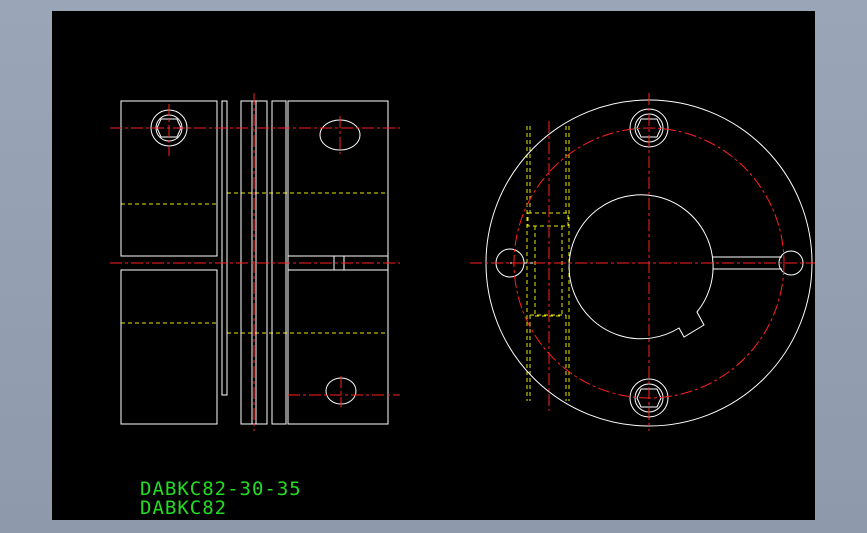 The width and height of the screenshot is (867, 533). I want to click on left-hub-upper, so click(169, 178).